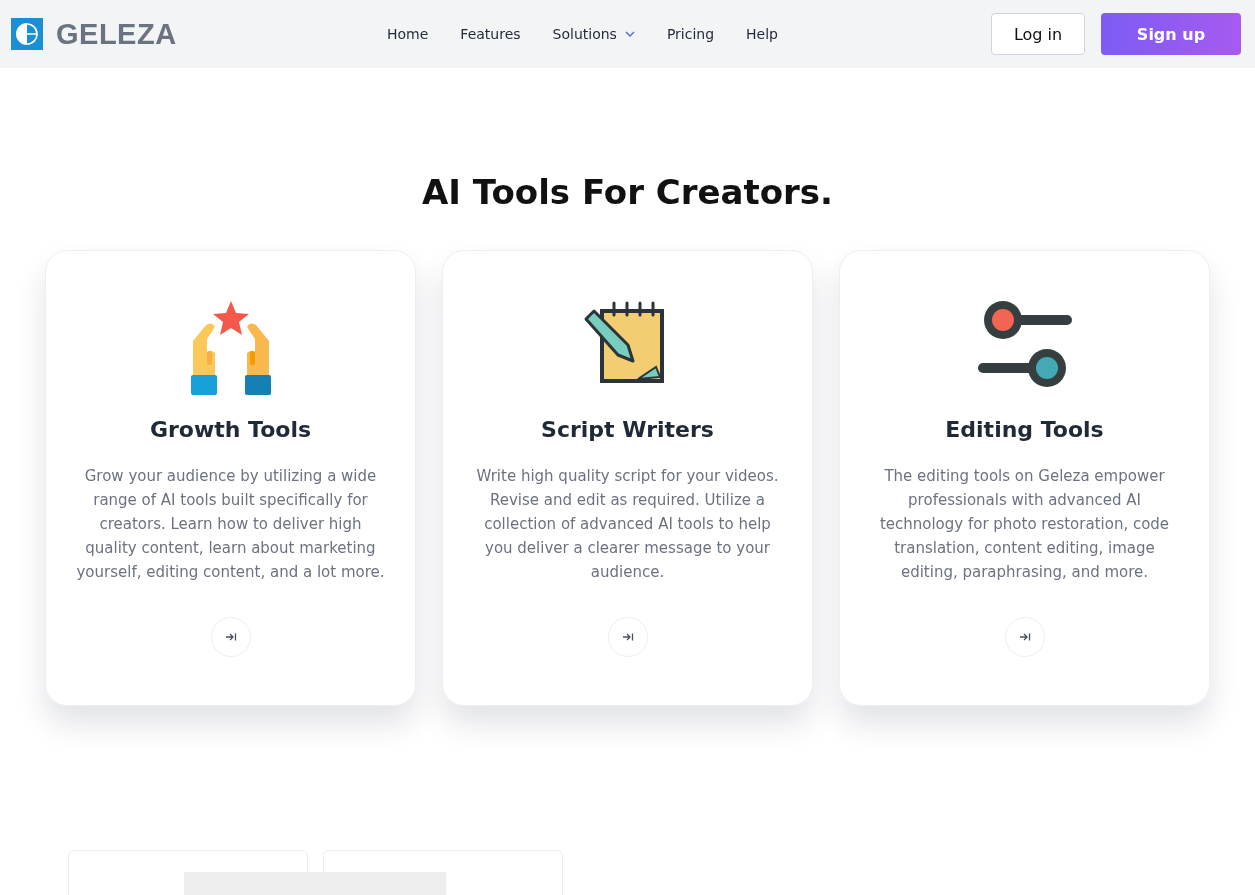  What do you see at coordinates (762, 34) in the screenshot?
I see `nav-link: Help` at bounding box center [762, 34].